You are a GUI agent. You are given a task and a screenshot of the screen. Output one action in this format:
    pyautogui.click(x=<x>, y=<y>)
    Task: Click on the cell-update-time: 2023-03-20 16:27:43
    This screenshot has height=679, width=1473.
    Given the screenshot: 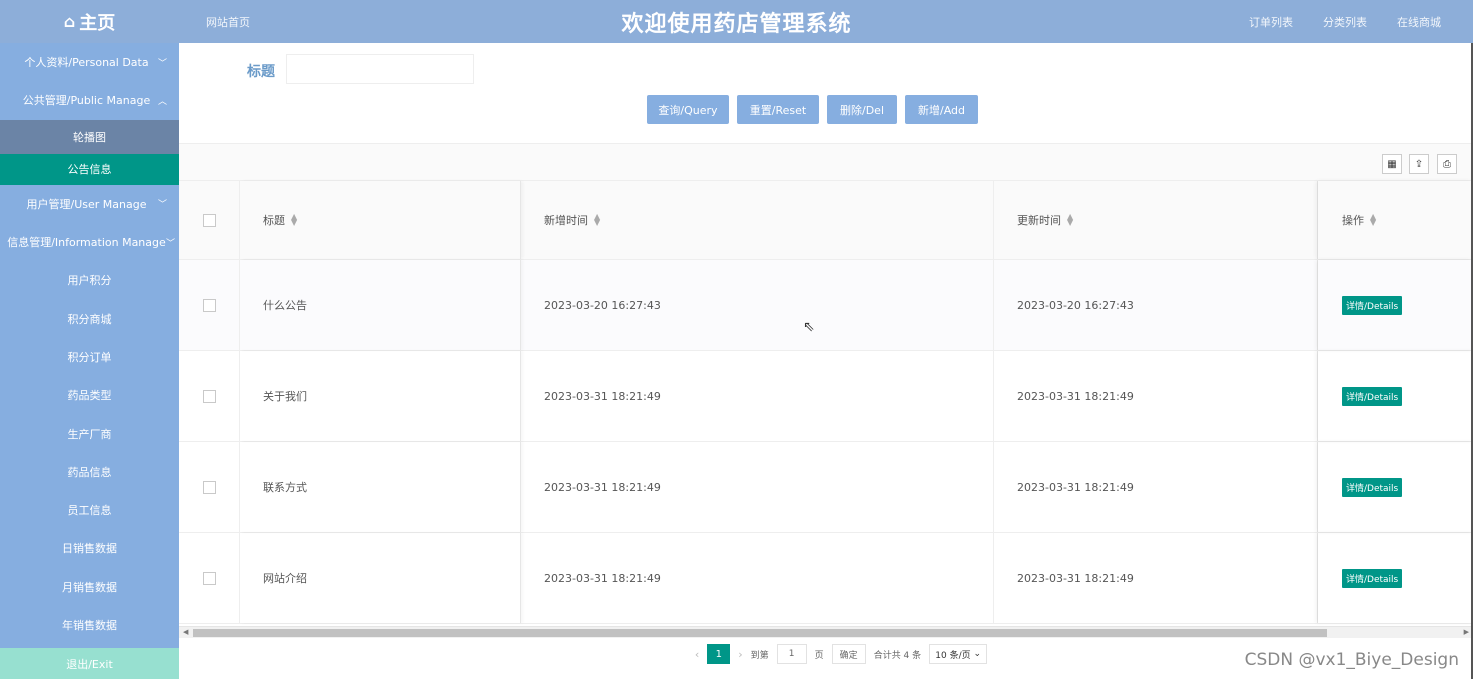 What is the action you would take?
    pyautogui.click(x=1156, y=305)
    